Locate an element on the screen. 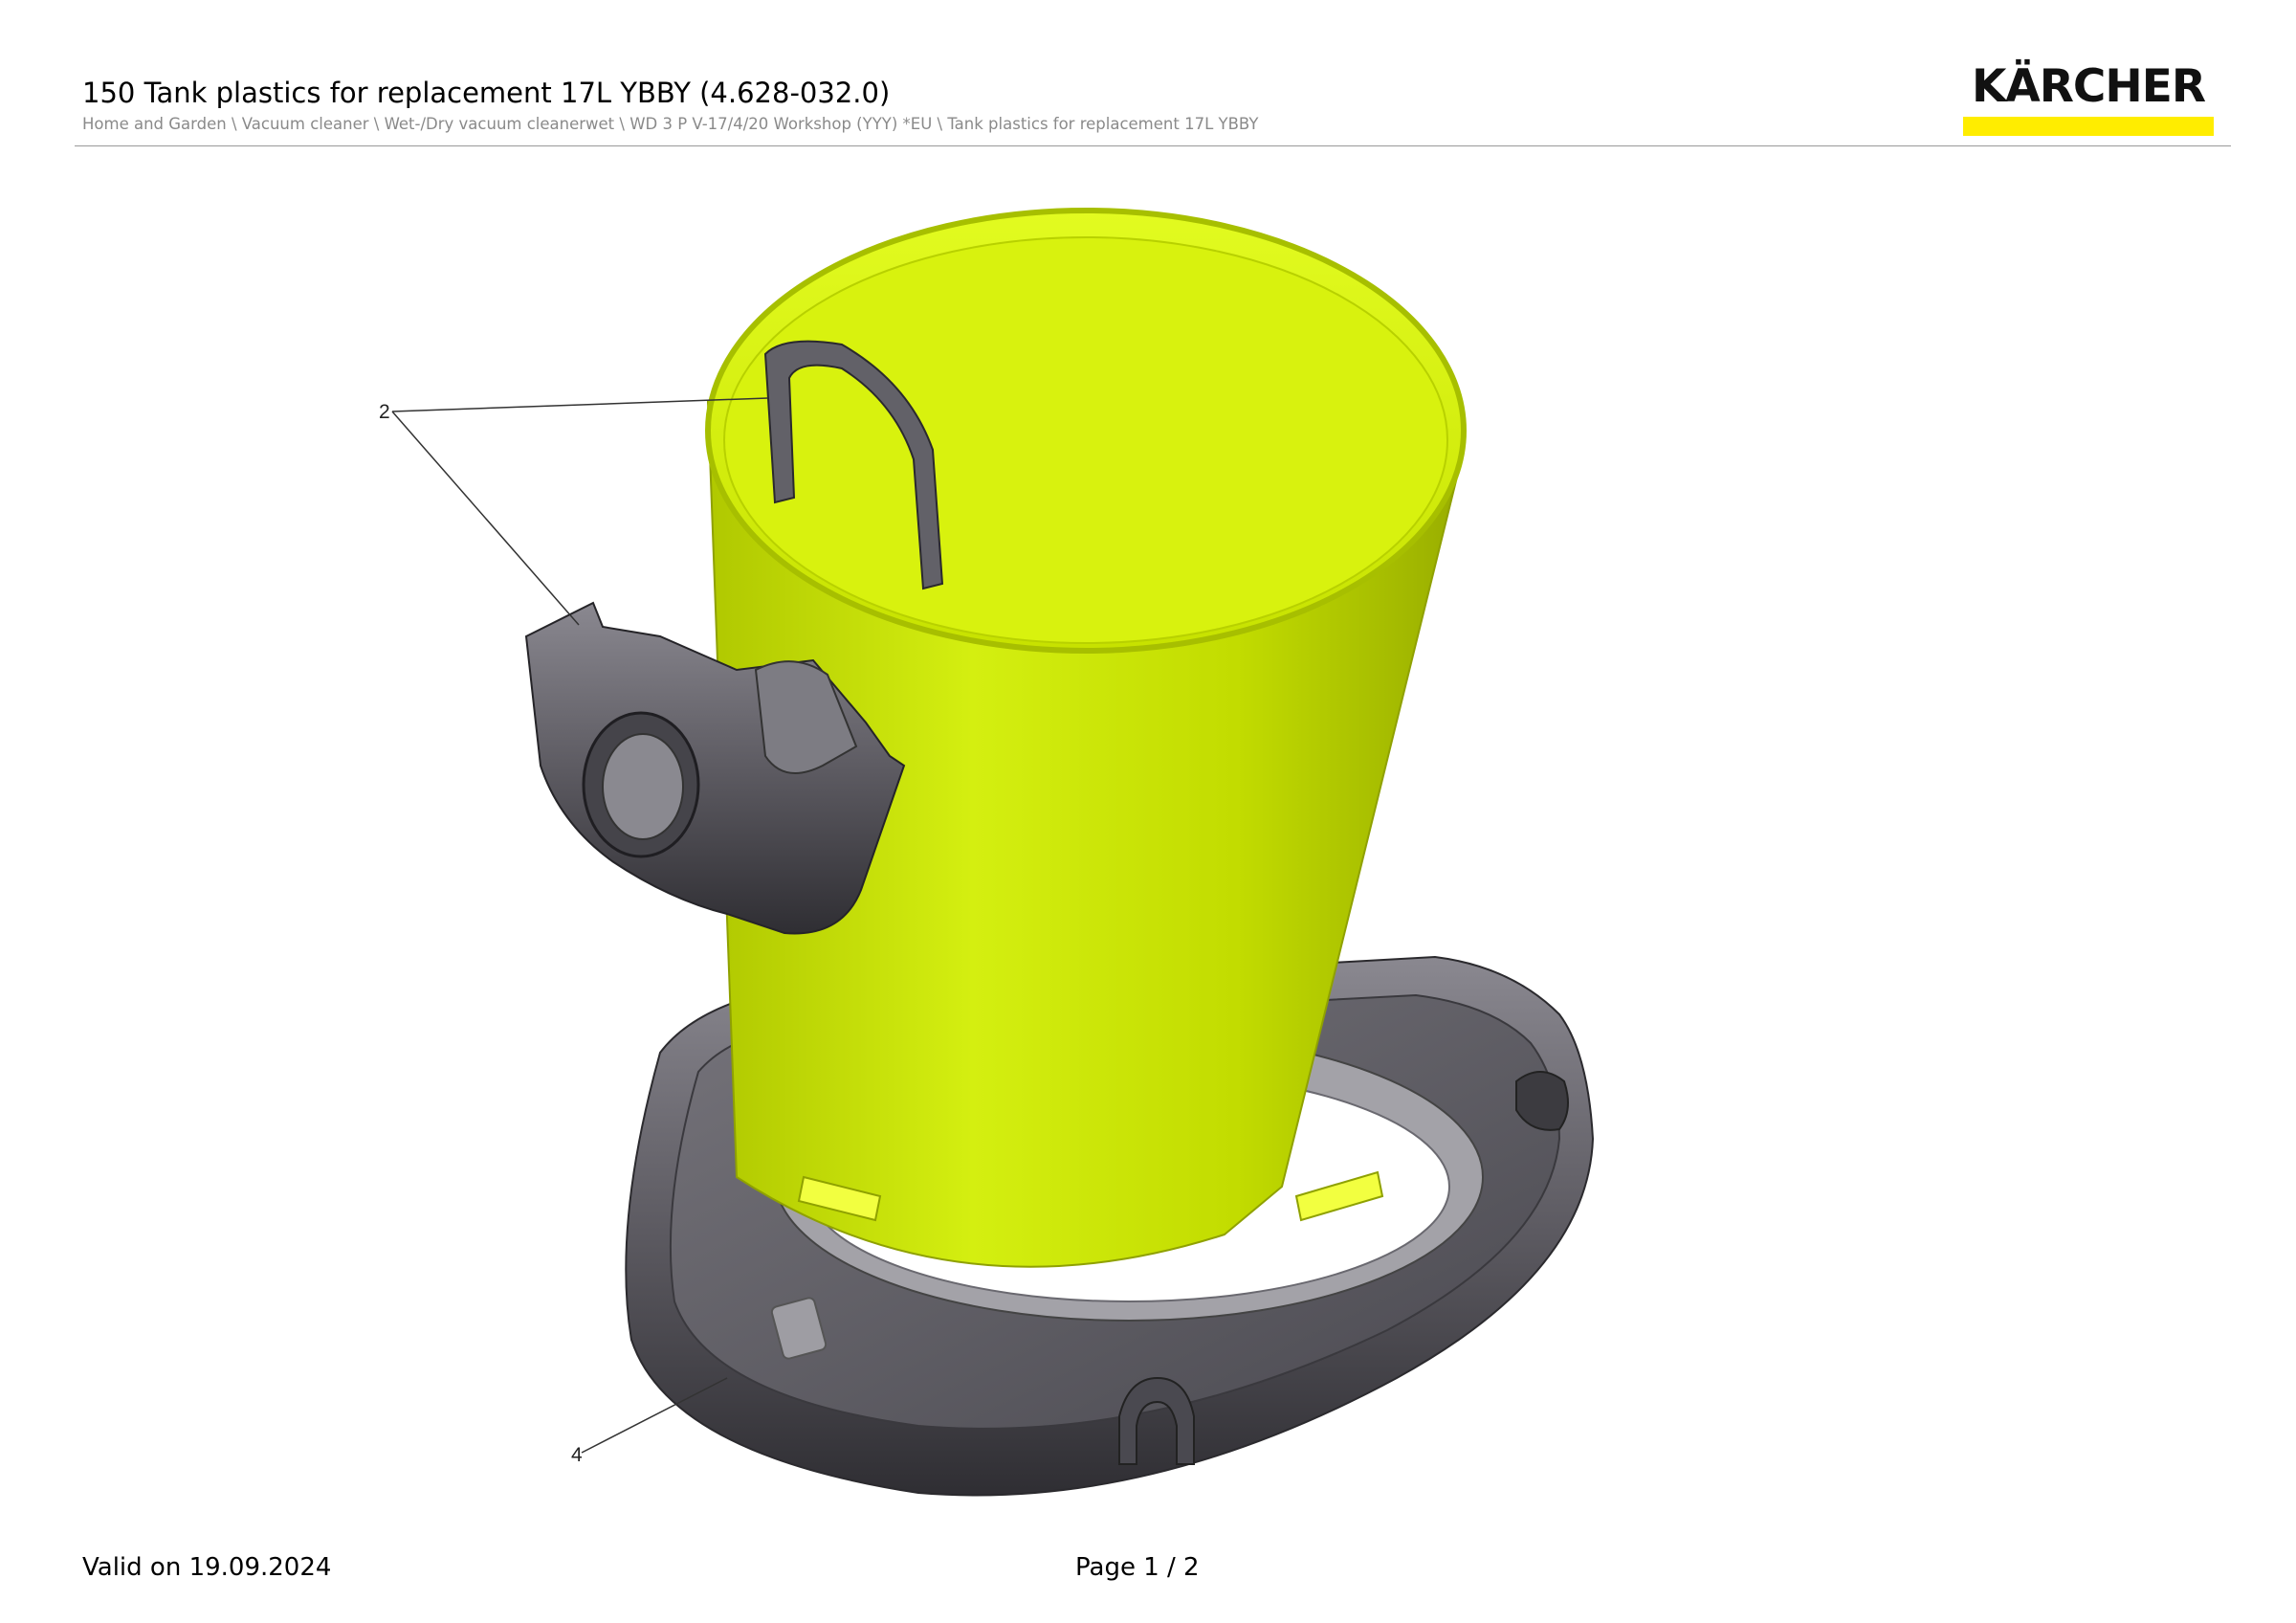 The image size is (2296, 1623). page-number: Page 1 / 2 is located at coordinates (1137, 1567).